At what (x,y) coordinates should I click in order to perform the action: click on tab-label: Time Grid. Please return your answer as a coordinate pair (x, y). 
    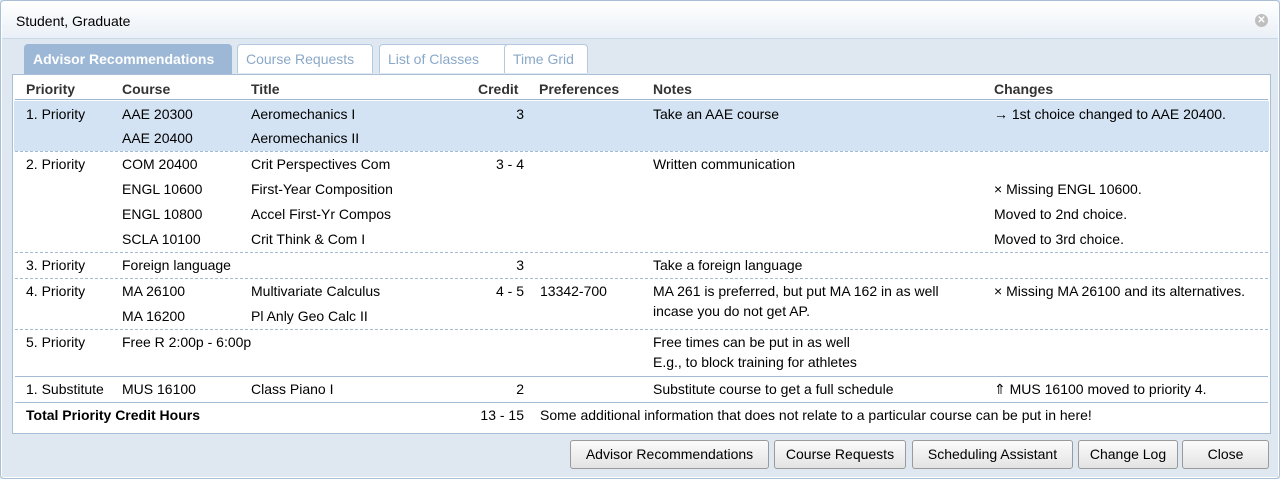
    Looking at the image, I should click on (543, 59).